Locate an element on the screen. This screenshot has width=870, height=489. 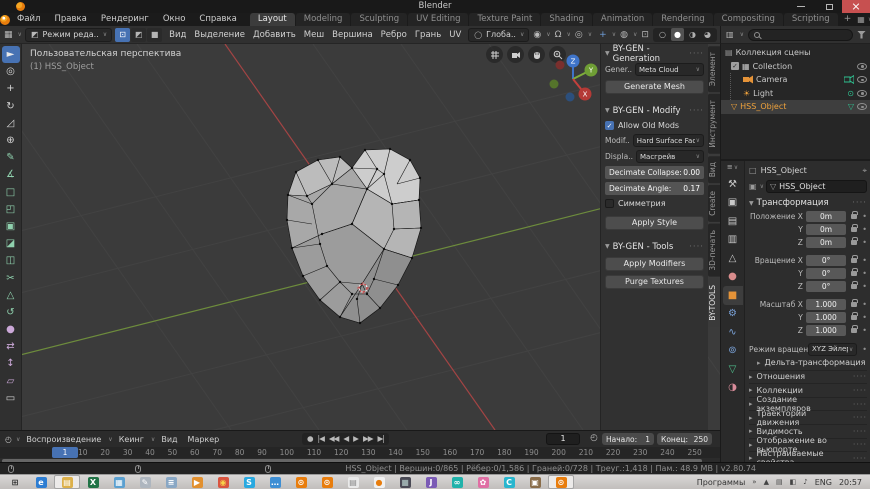
blender-menu-button is located at coordinates (5, 19).